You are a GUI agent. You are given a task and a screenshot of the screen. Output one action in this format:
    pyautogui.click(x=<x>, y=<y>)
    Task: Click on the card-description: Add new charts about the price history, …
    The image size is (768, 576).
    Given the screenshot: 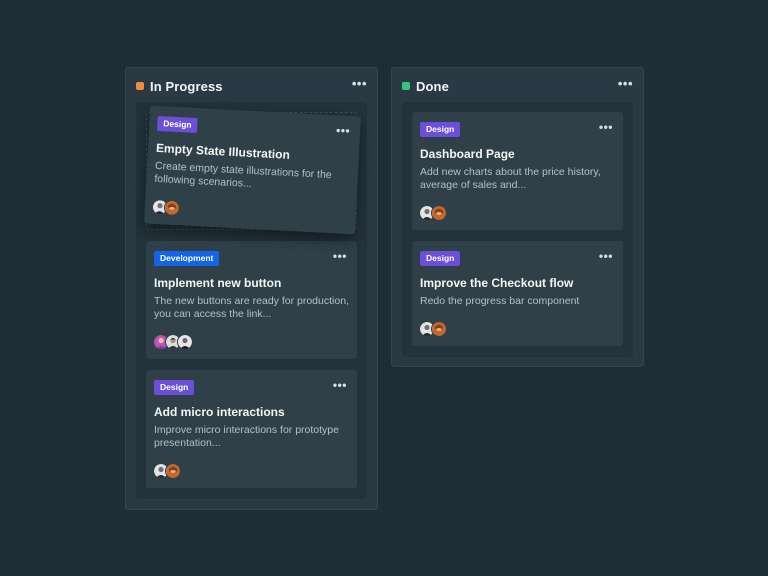 What is the action you would take?
    pyautogui.click(x=510, y=178)
    